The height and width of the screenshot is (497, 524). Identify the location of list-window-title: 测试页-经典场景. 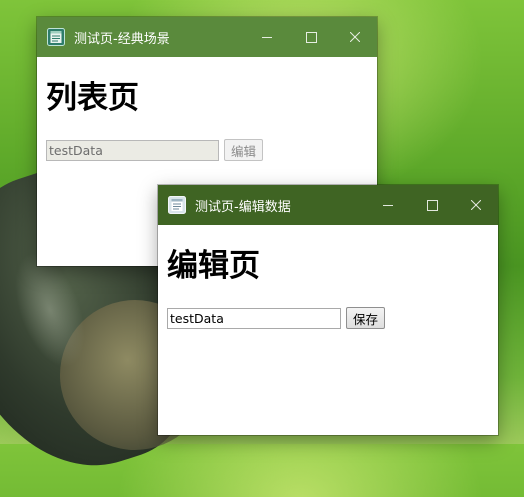
(122, 39).